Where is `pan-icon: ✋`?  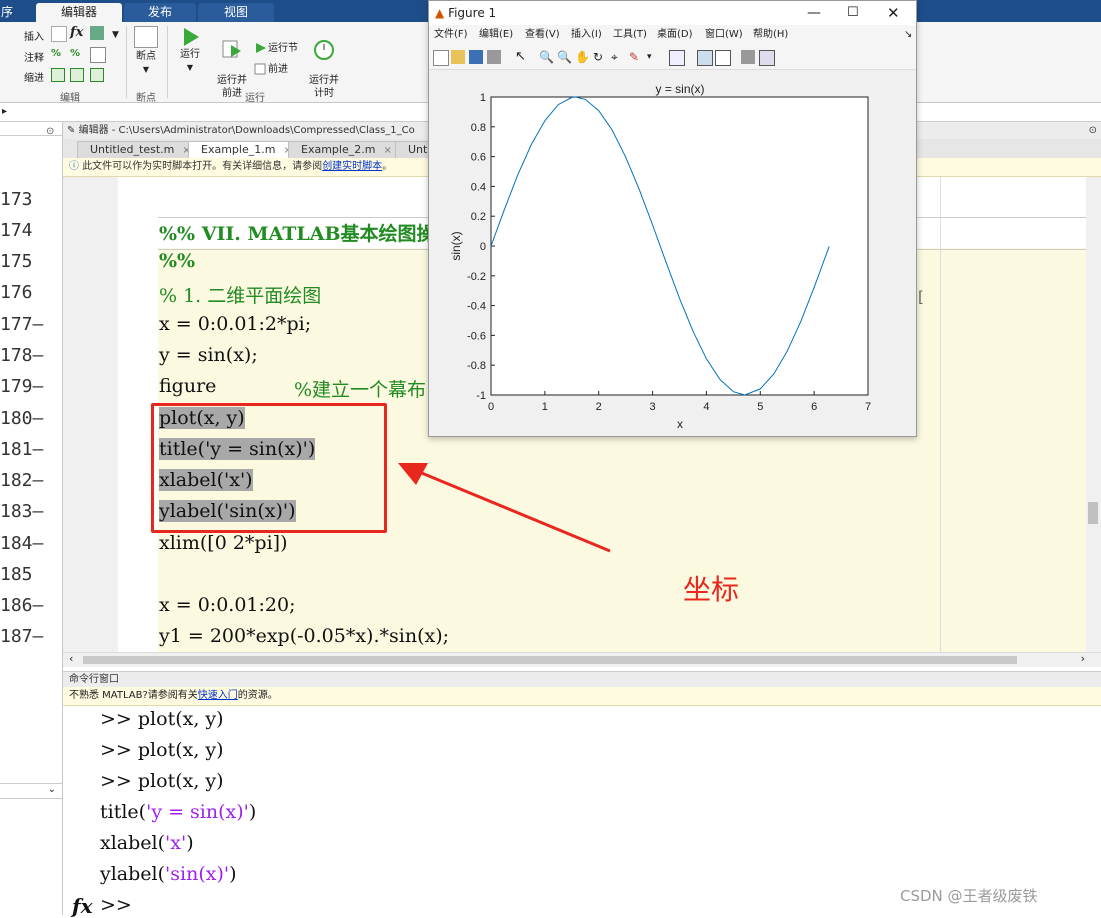
pan-icon: ✋ is located at coordinates (582, 57).